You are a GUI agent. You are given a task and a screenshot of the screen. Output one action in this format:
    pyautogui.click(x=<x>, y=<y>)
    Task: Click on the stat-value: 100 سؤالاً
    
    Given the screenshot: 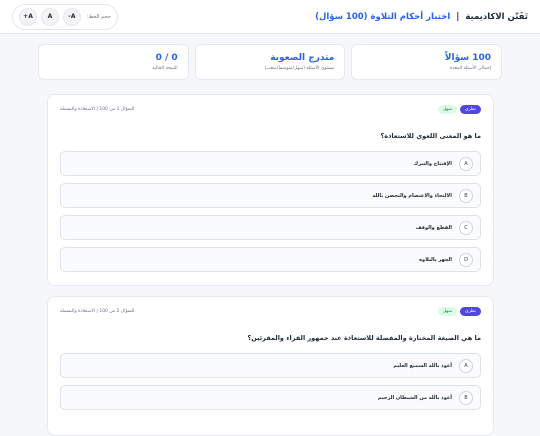 What is the action you would take?
    pyautogui.click(x=467, y=58)
    